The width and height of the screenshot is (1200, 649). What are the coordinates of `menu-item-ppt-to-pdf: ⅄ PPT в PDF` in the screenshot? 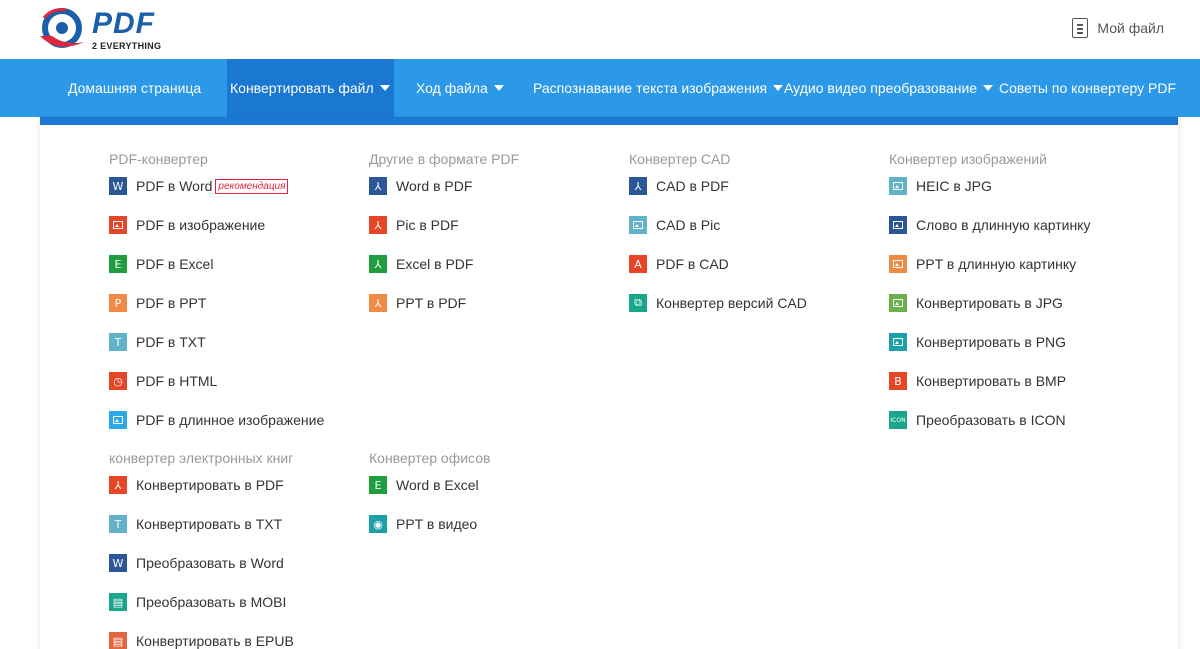 It's located at (417, 303).